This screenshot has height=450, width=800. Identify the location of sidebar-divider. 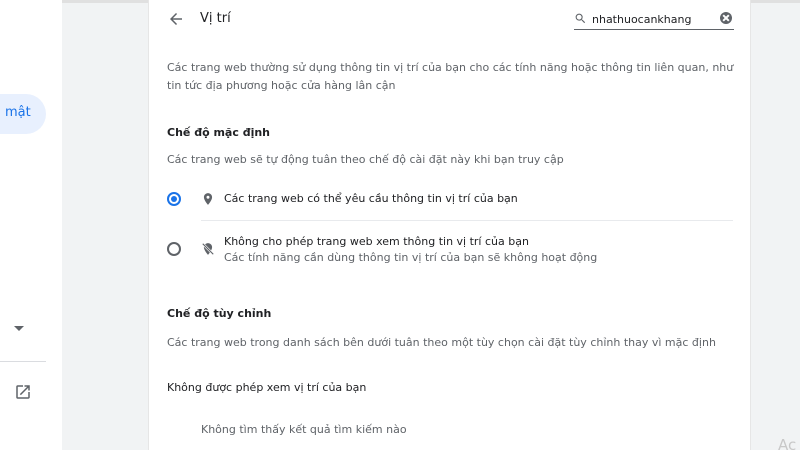
(23, 361).